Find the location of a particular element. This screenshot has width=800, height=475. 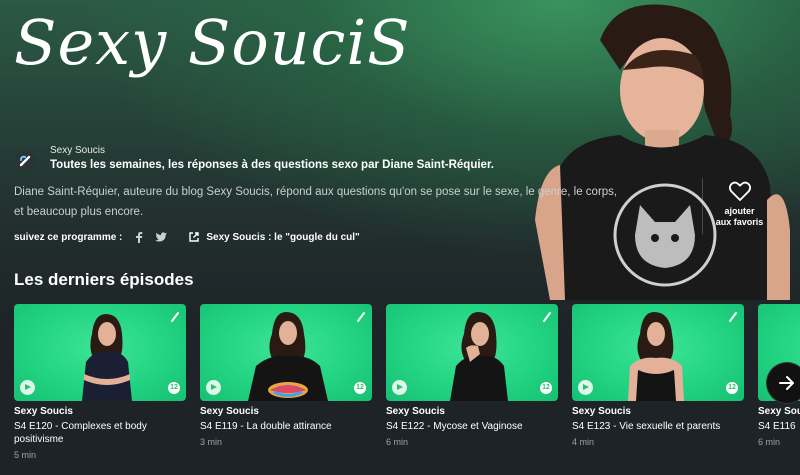

arrow-right-icon is located at coordinates (786, 383).